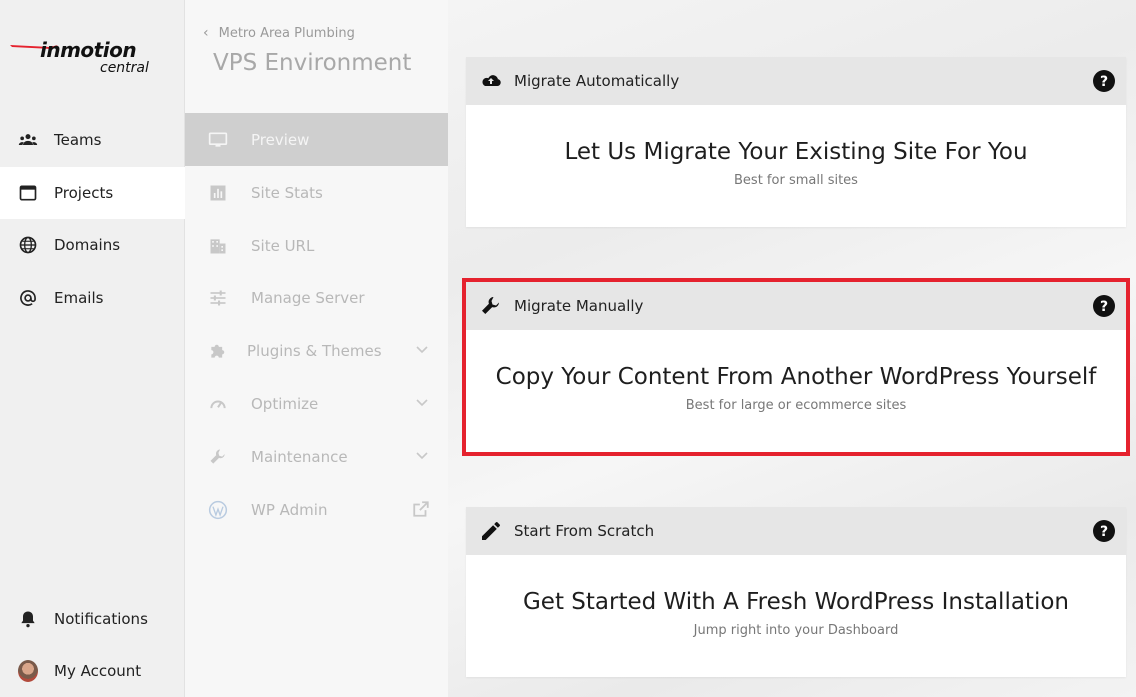  What do you see at coordinates (124, 68) in the screenshot?
I see `logo-sub: central` at bounding box center [124, 68].